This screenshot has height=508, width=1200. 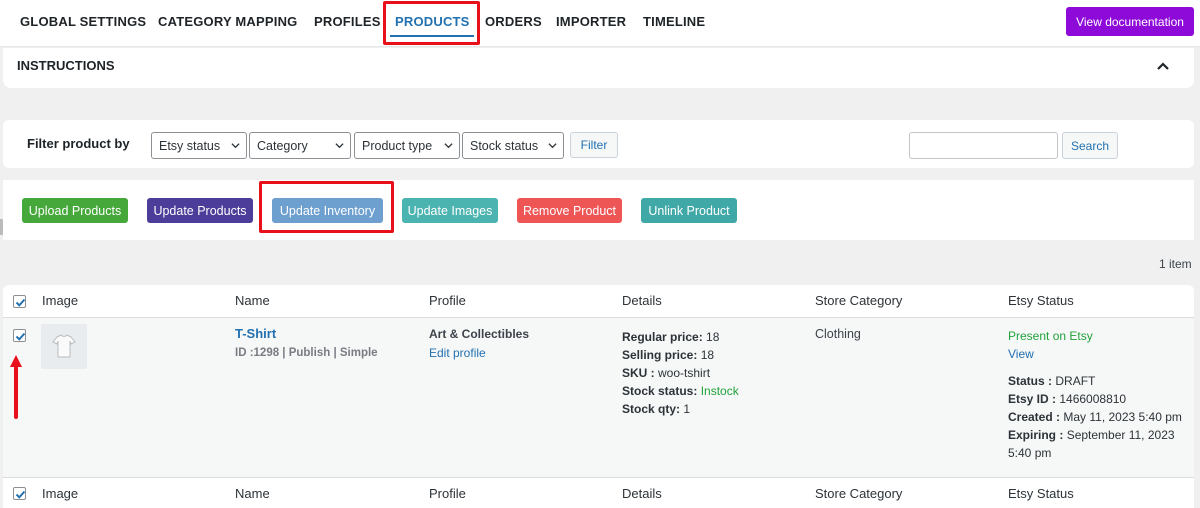 I want to click on update-inventory-button: Update Inventory, so click(x=327, y=210).